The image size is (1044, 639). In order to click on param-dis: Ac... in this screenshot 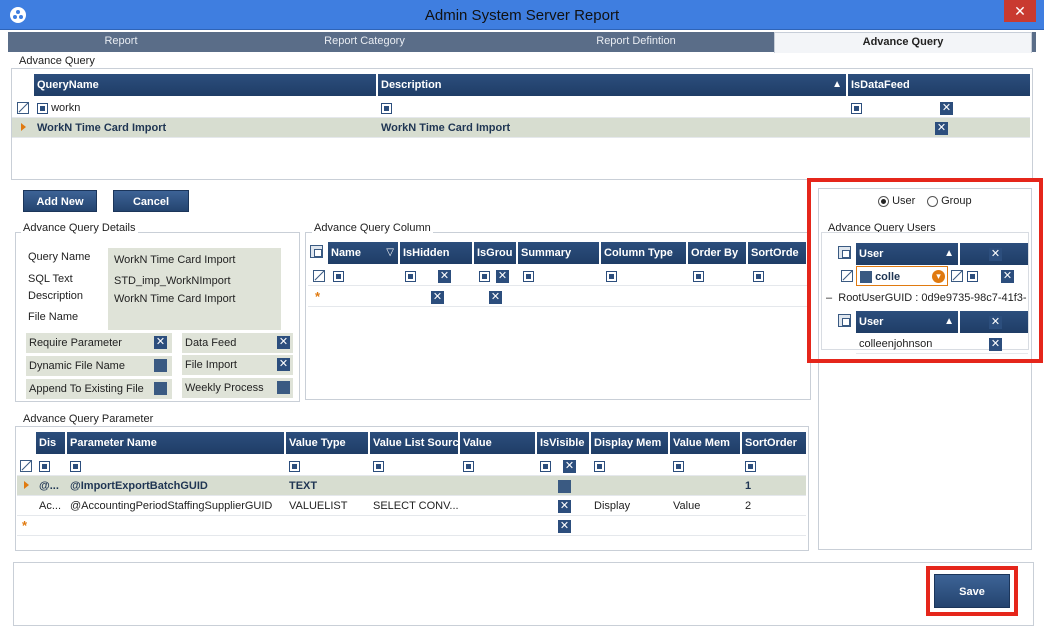, I will do `click(51, 506)`.